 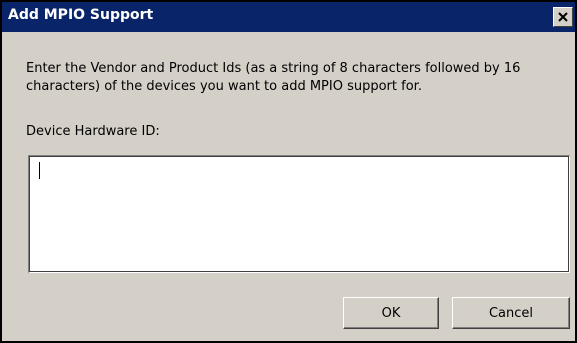 I want to click on text-caret, so click(x=39, y=170).